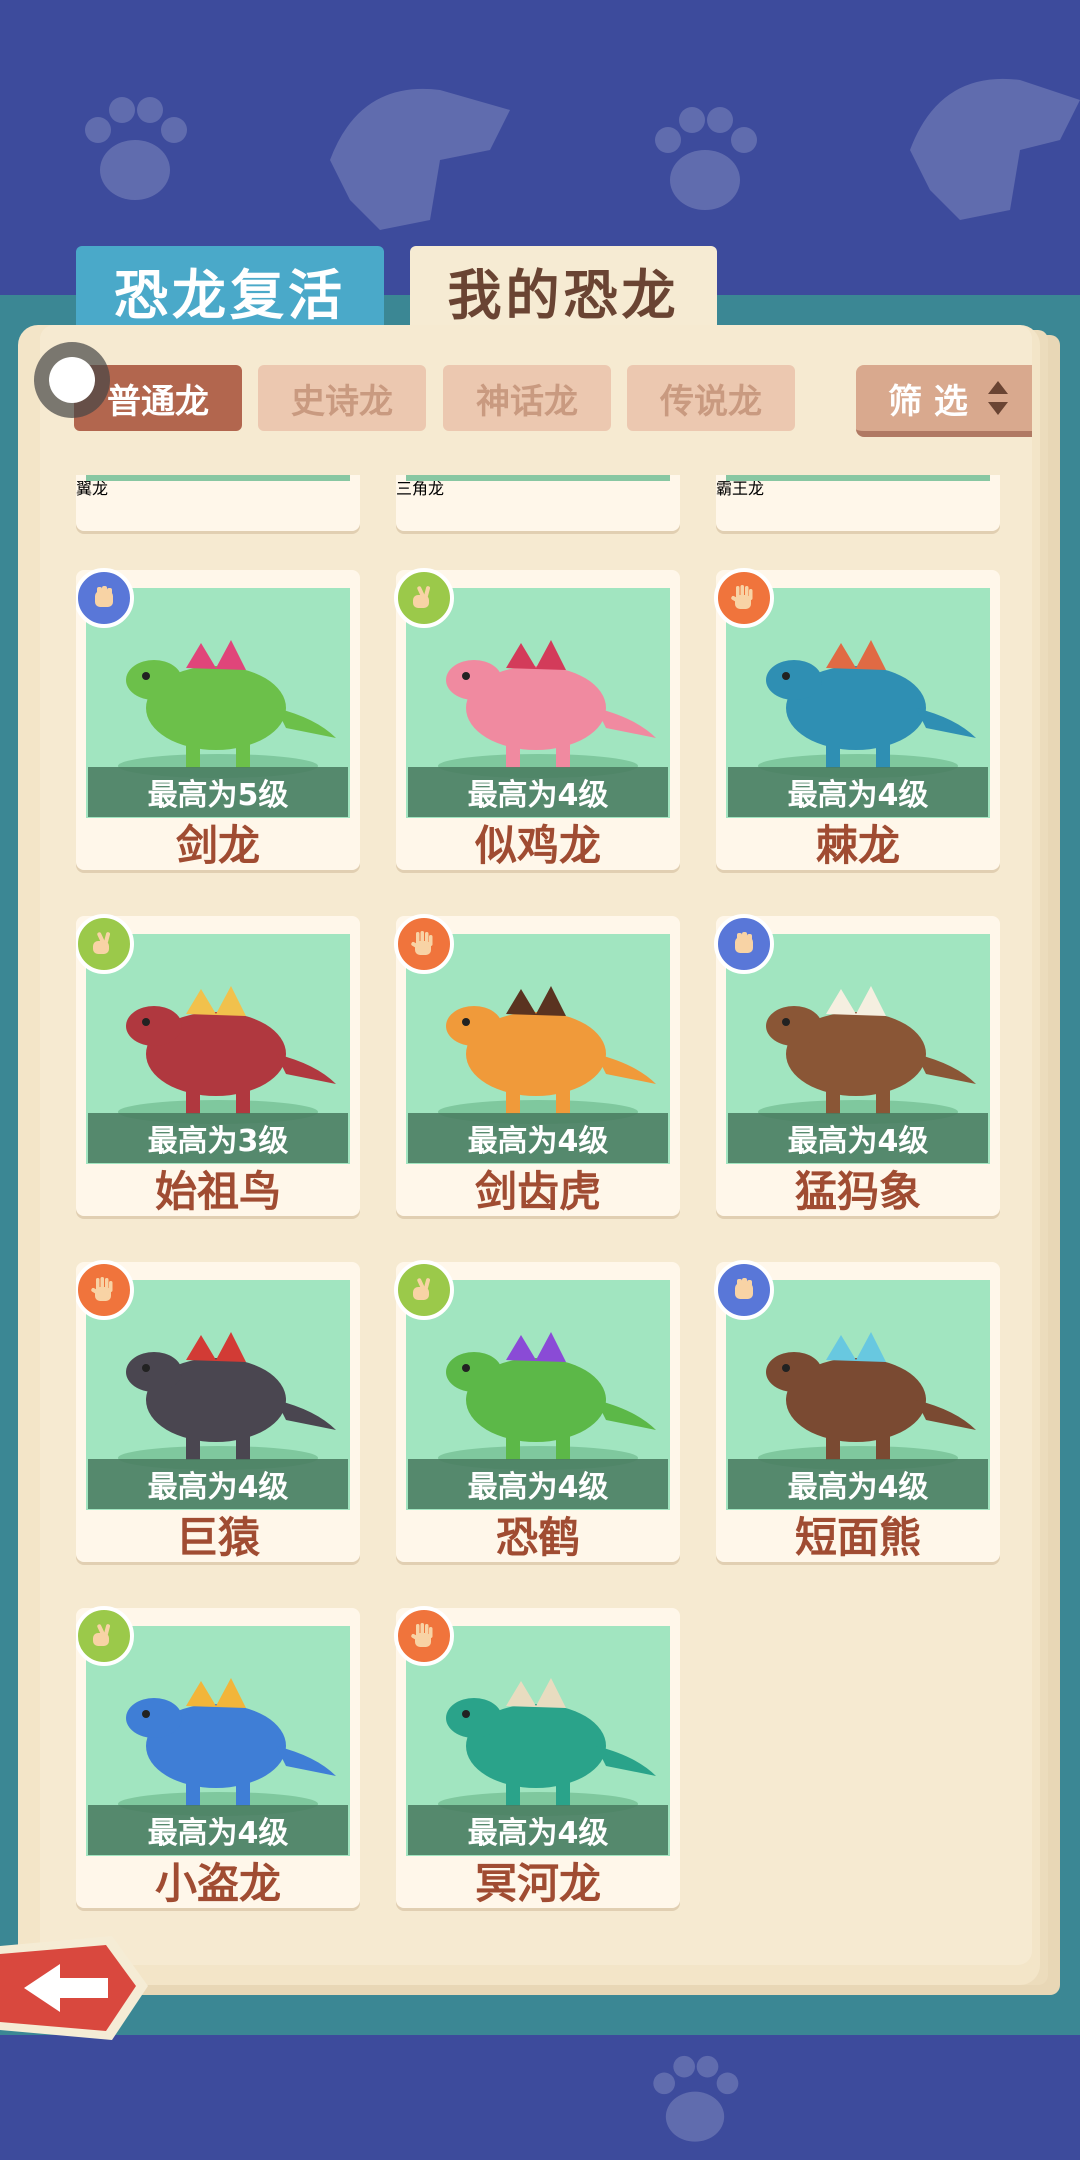 The height and width of the screenshot is (2160, 1080). Describe the element at coordinates (218, 503) in the screenshot. I see `dino-card-partial: 翼龙` at that location.